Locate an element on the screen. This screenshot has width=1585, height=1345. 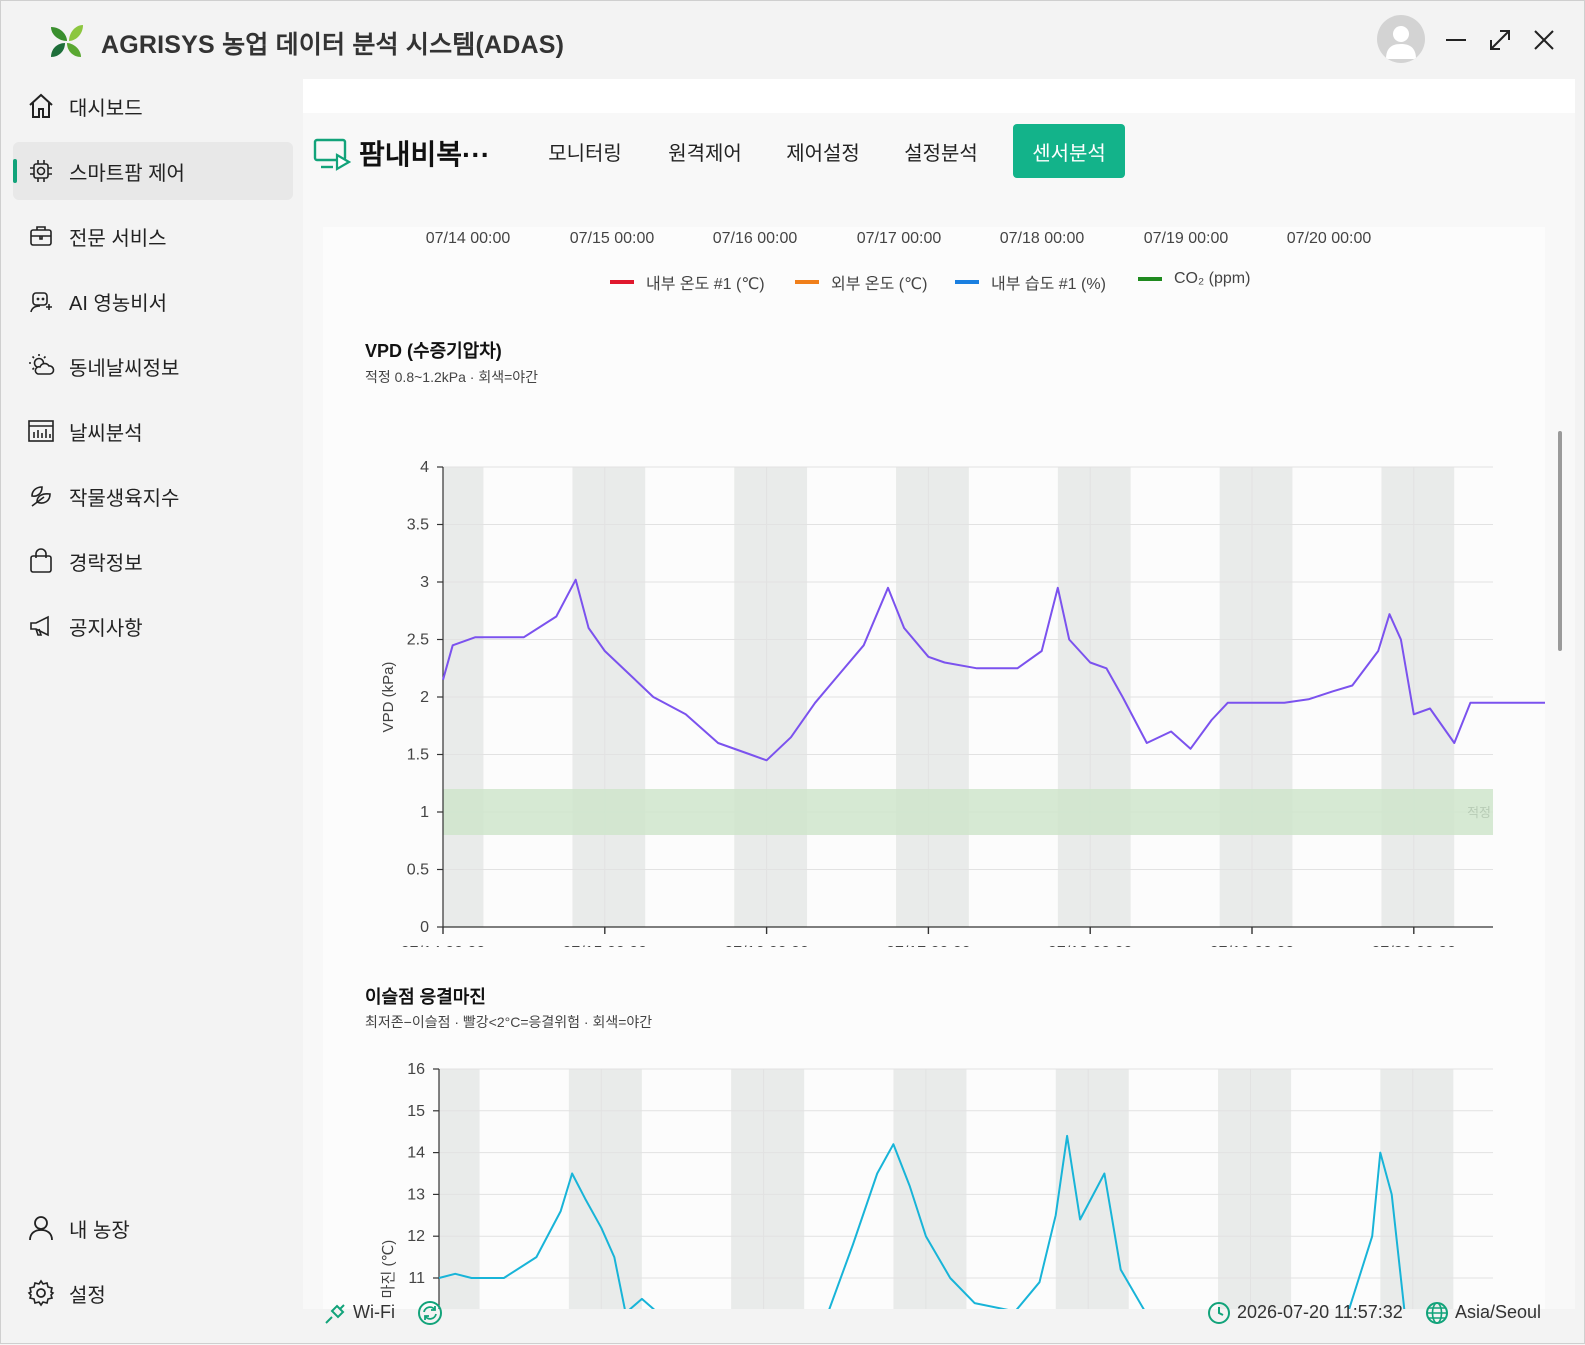
weather-icon is located at coordinates (41, 366).